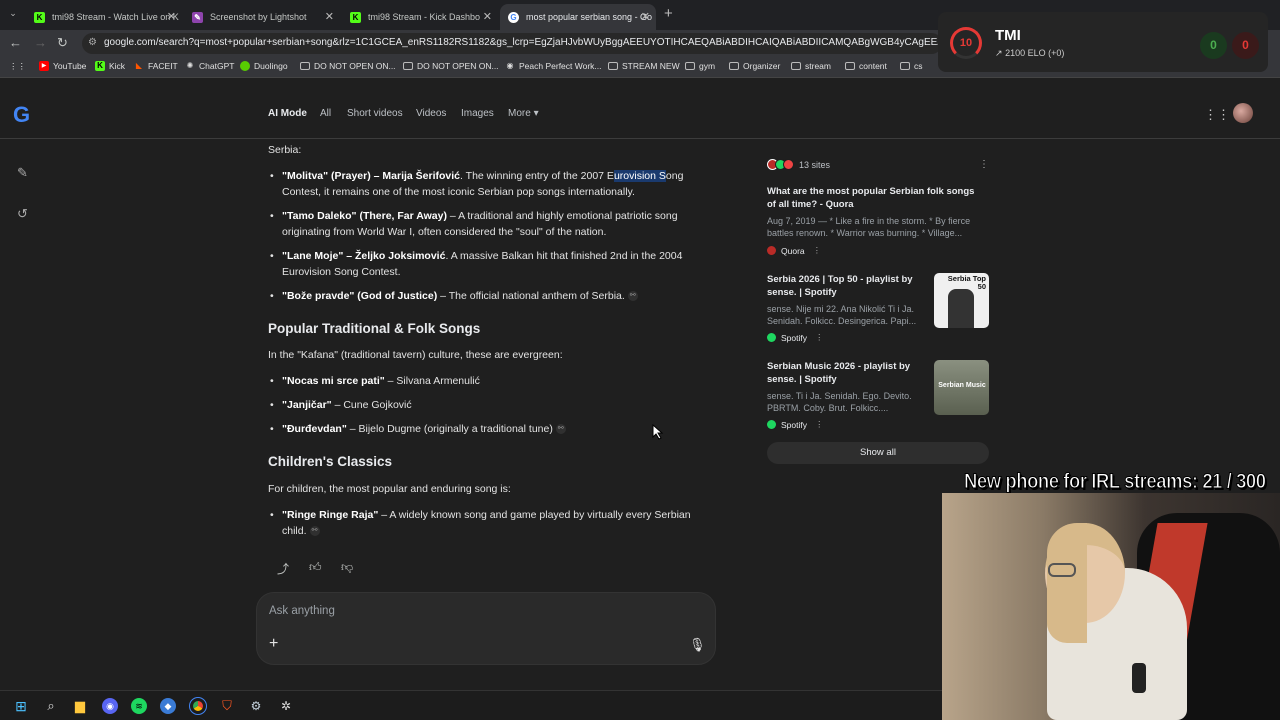 Image resolution: width=1280 pixels, height=720 pixels. Describe the element at coordinates (375, 113) in the screenshot. I see `tab-short-videos: Short videos` at that location.